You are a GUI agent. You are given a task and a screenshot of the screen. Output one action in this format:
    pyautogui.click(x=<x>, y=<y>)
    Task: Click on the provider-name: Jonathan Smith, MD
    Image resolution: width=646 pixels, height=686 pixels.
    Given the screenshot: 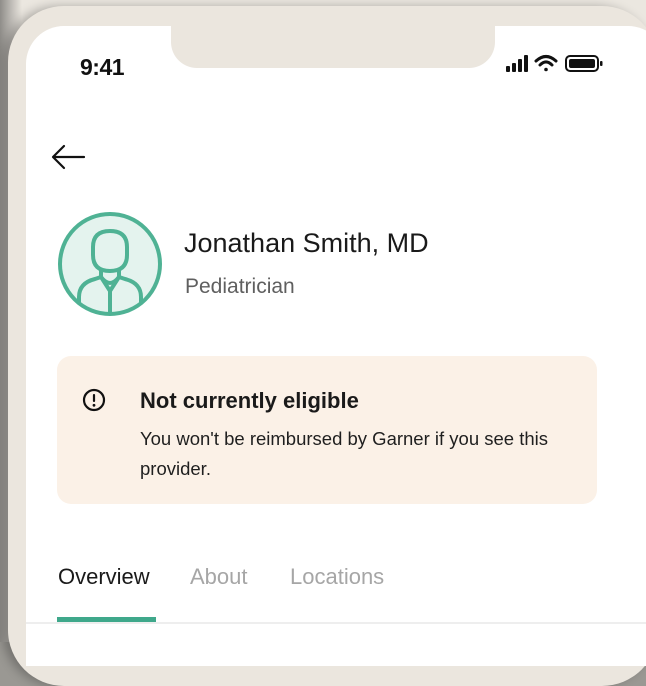 What is the action you would take?
    pyautogui.click(x=306, y=243)
    